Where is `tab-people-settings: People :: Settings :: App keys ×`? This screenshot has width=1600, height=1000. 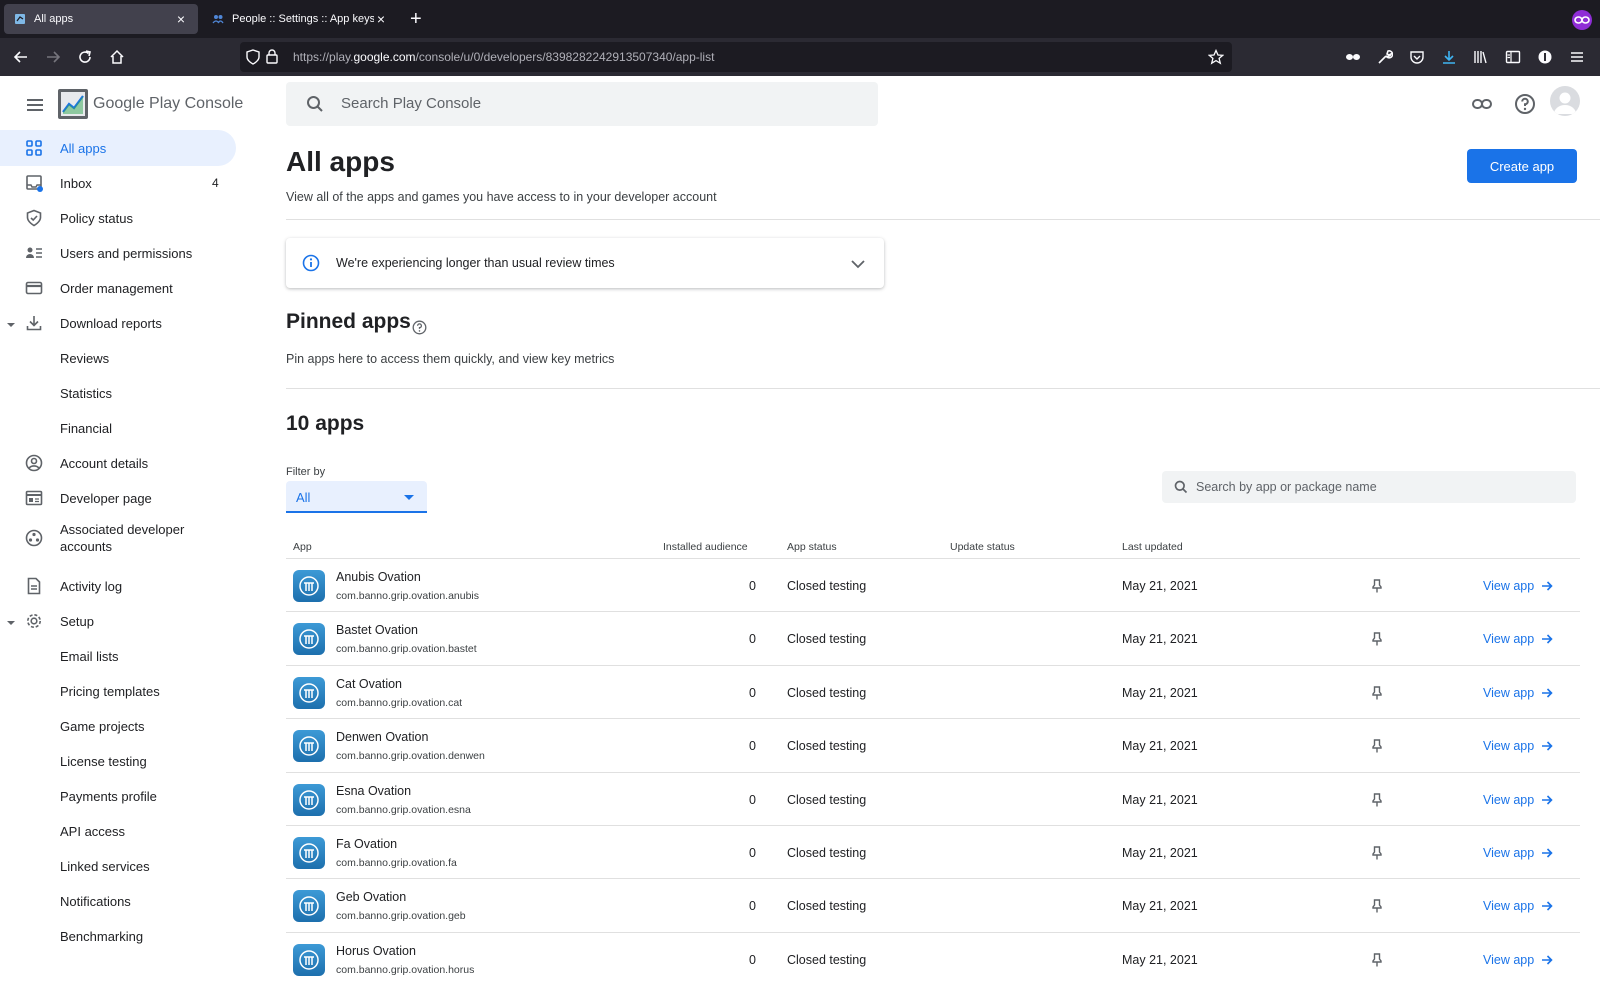
tab-people-settings: People :: Settings :: App keys × is located at coordinates (300, 19).